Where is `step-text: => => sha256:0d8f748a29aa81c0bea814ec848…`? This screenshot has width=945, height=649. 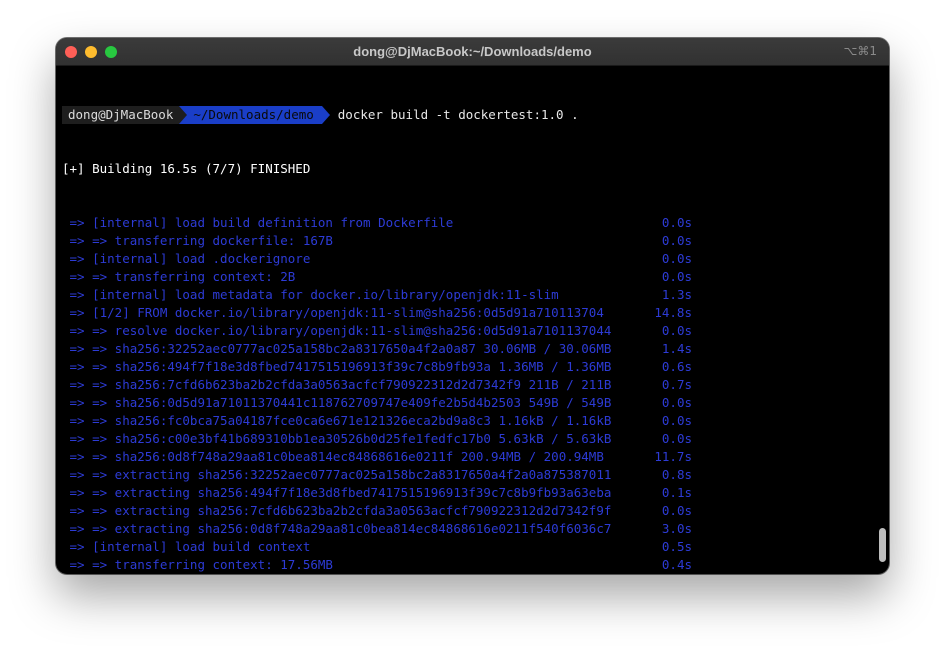 step-text: => => sha256:0d8f748a29aa81c0bea814ec848… is located at coordinates (333, 456).